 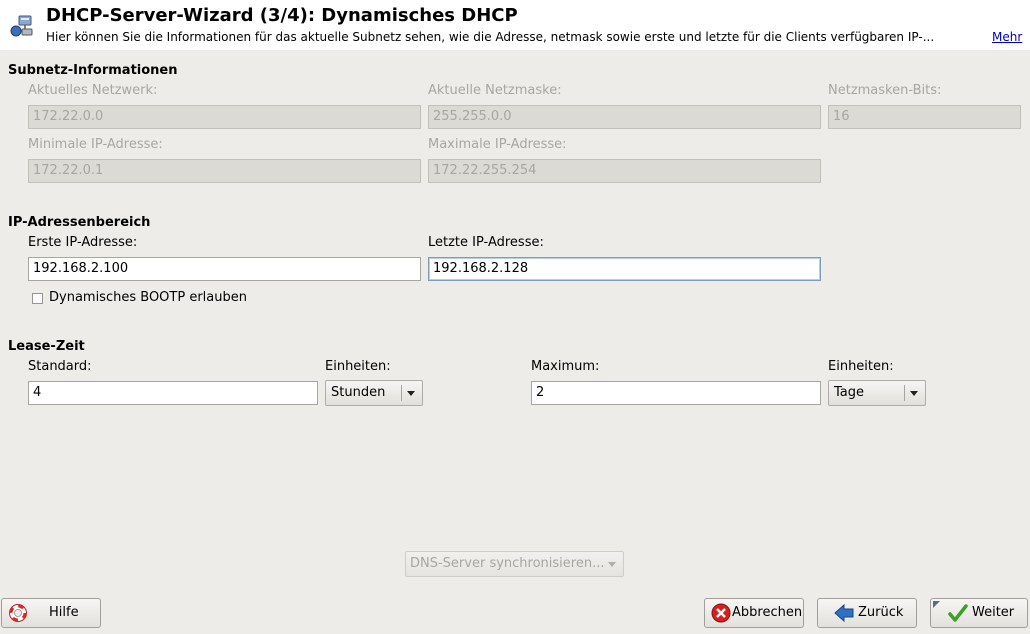 What do you see at coordinates (993, 612) in the screenshot?
I see `next-label: Weiter` at bounding box center [993, 612].